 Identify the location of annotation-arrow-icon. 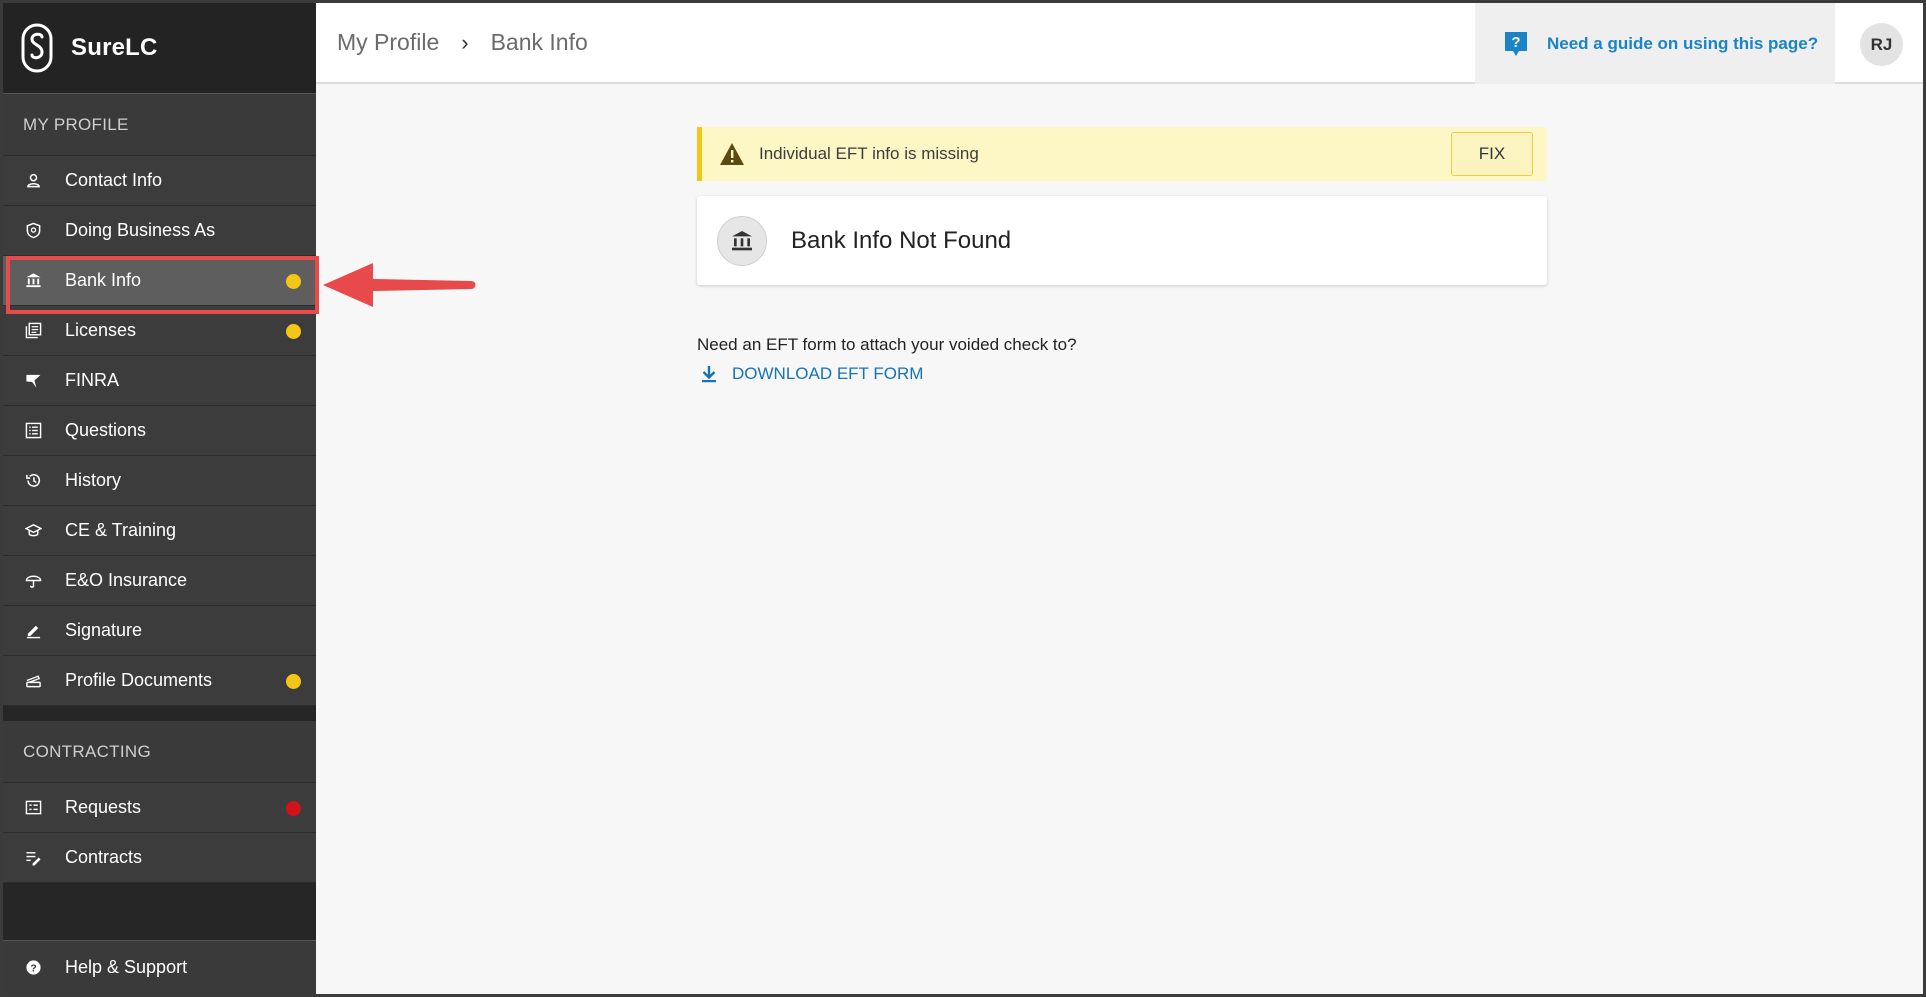
(399, 285).